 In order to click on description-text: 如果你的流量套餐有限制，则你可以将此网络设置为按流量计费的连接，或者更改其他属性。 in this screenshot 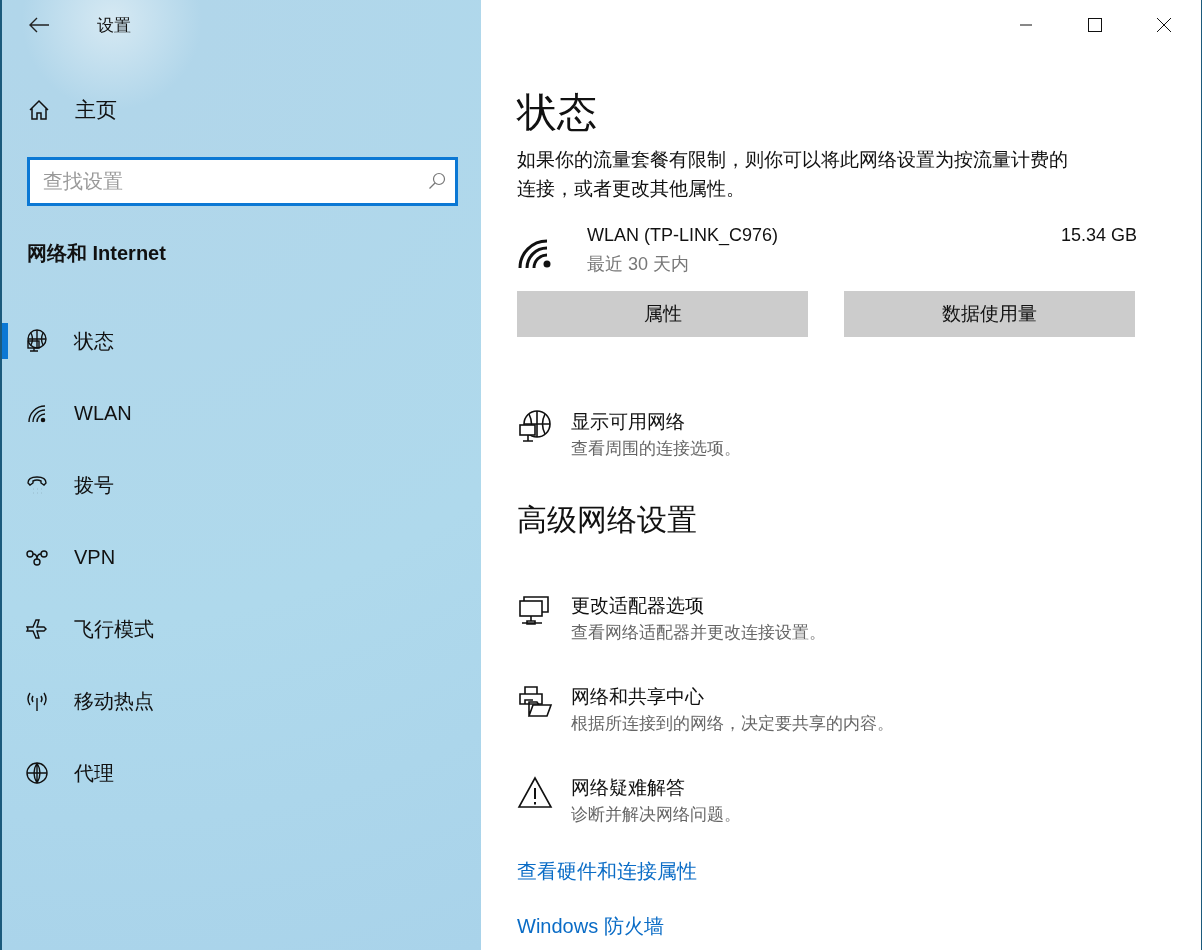, I will do `click(793, 174)`.